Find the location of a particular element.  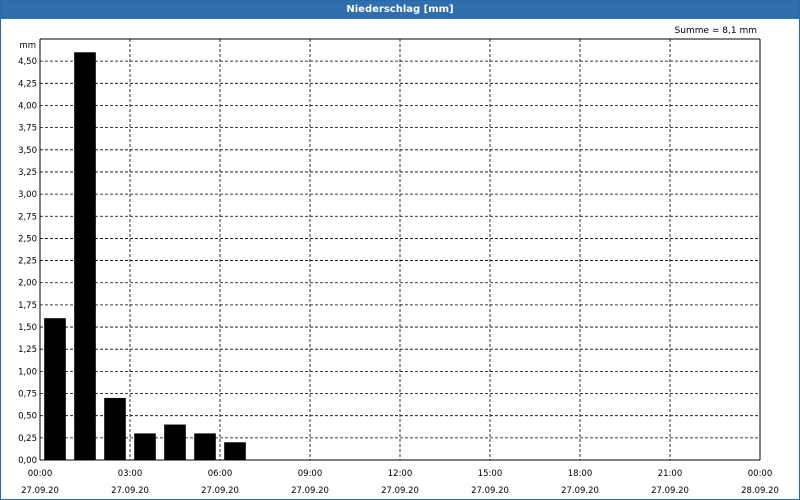

x-tick-time: 21:00 is located at coordinates (670, 474).